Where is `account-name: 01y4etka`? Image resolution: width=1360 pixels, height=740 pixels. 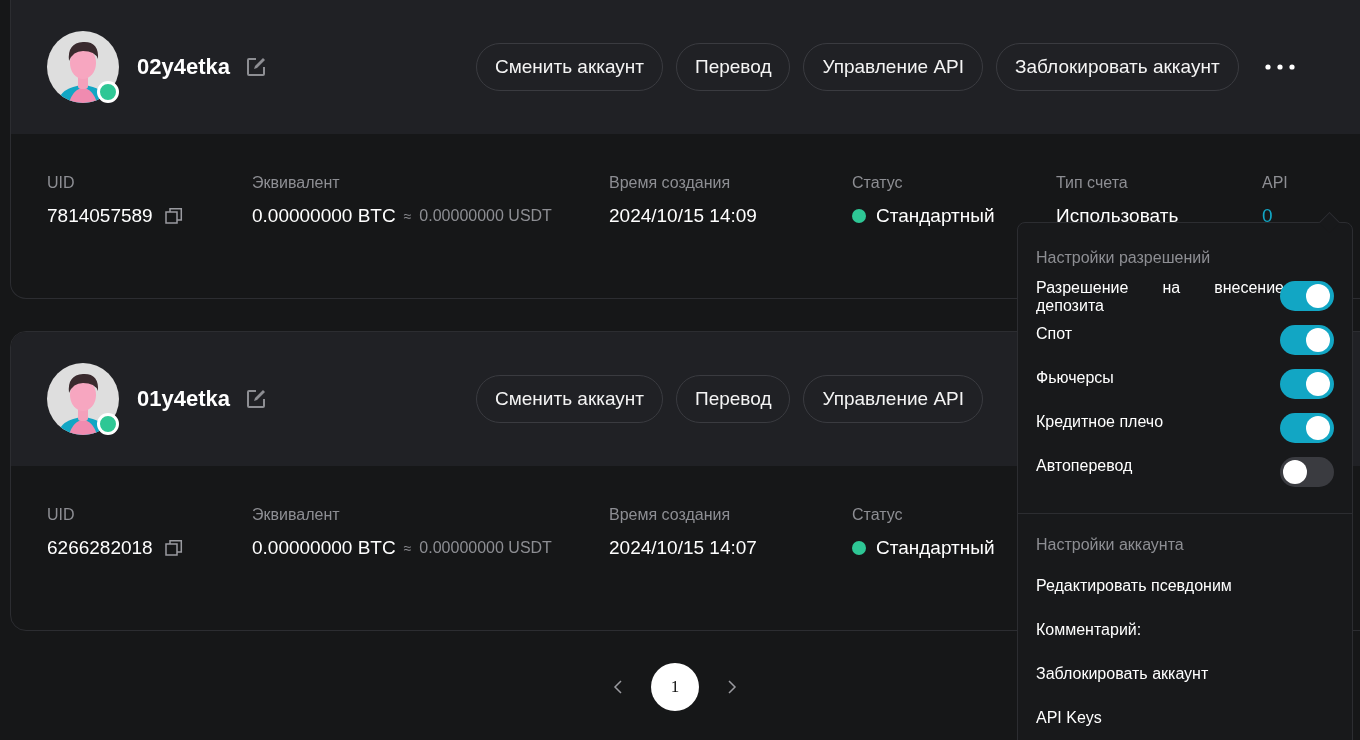 account-name: 01y4etka is located at coordinates (183, 399).